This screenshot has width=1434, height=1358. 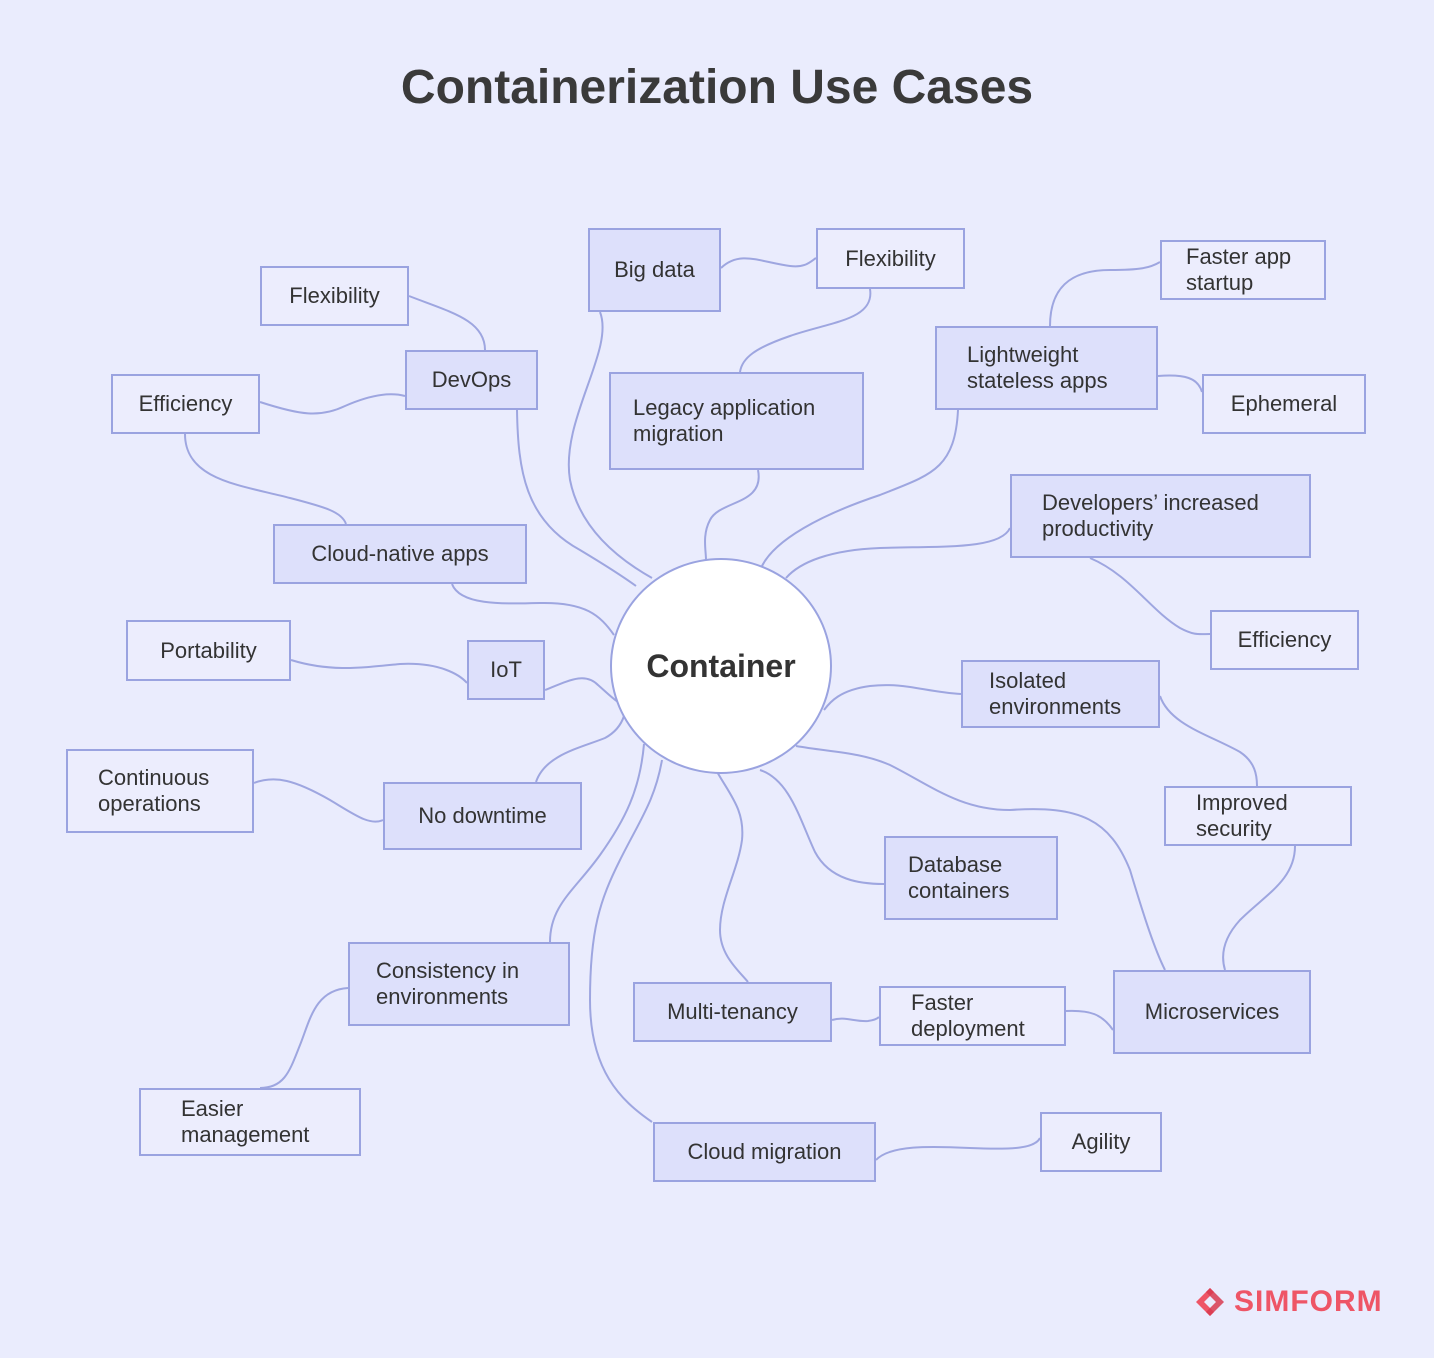 What do you see at coordinates (1046, 368) in the screenshot?
I see `node-lightweight-stateless: Lightweight stateless apps` at bounding box center [1046, 368].